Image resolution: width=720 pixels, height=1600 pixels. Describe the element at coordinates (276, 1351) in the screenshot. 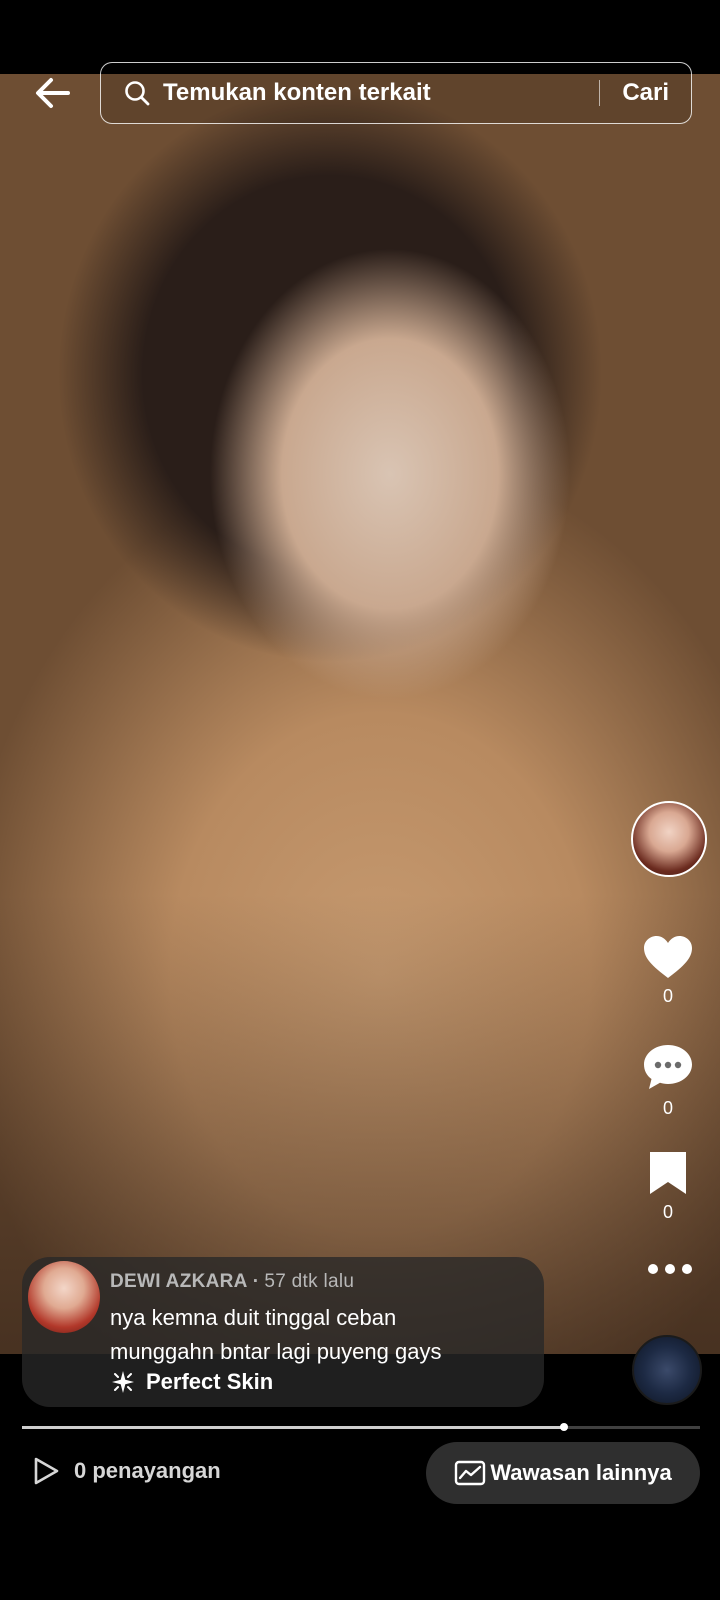

I see `caption-line: munggahn bntar lagi puyeng gays` at that location.